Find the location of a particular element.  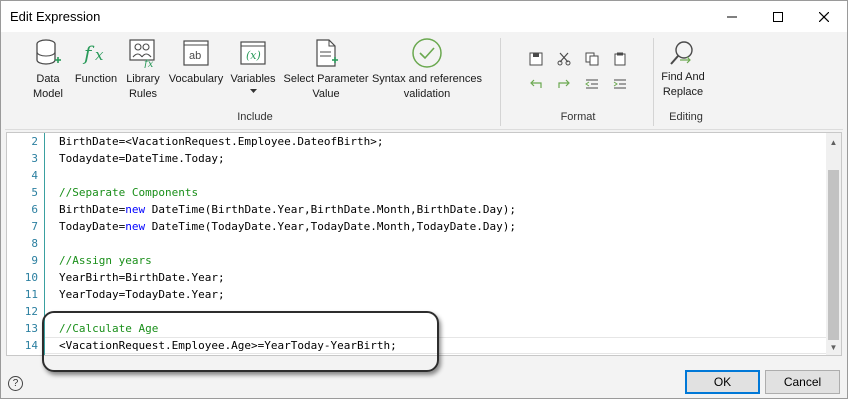

format-group-label: Format is located at coordinates (578, 117).